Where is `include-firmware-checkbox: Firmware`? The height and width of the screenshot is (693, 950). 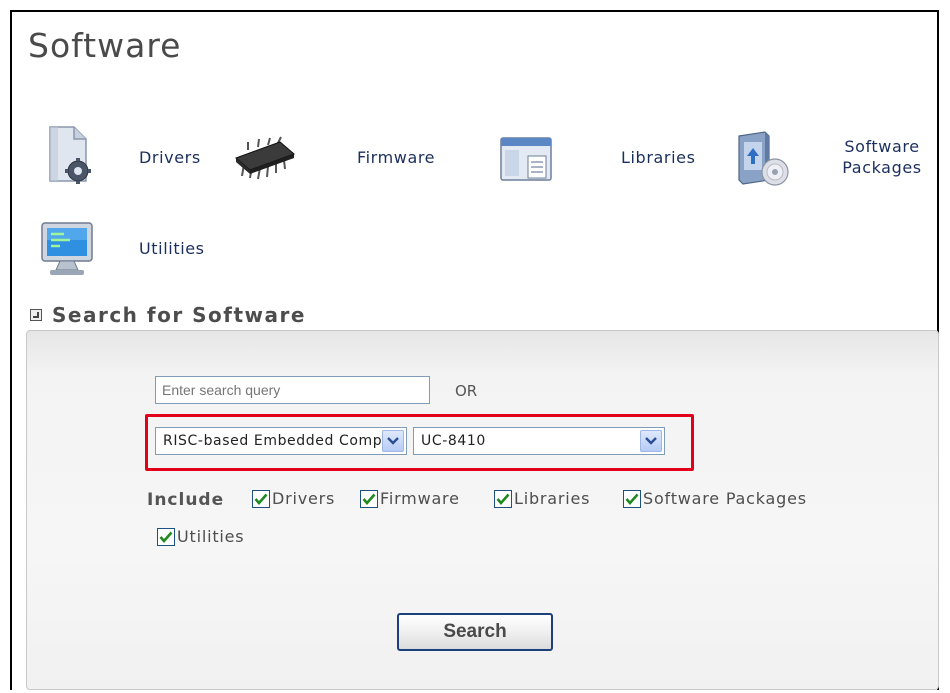 include-firmware-checkbox: Firmware is located at coordinates (410, 498).